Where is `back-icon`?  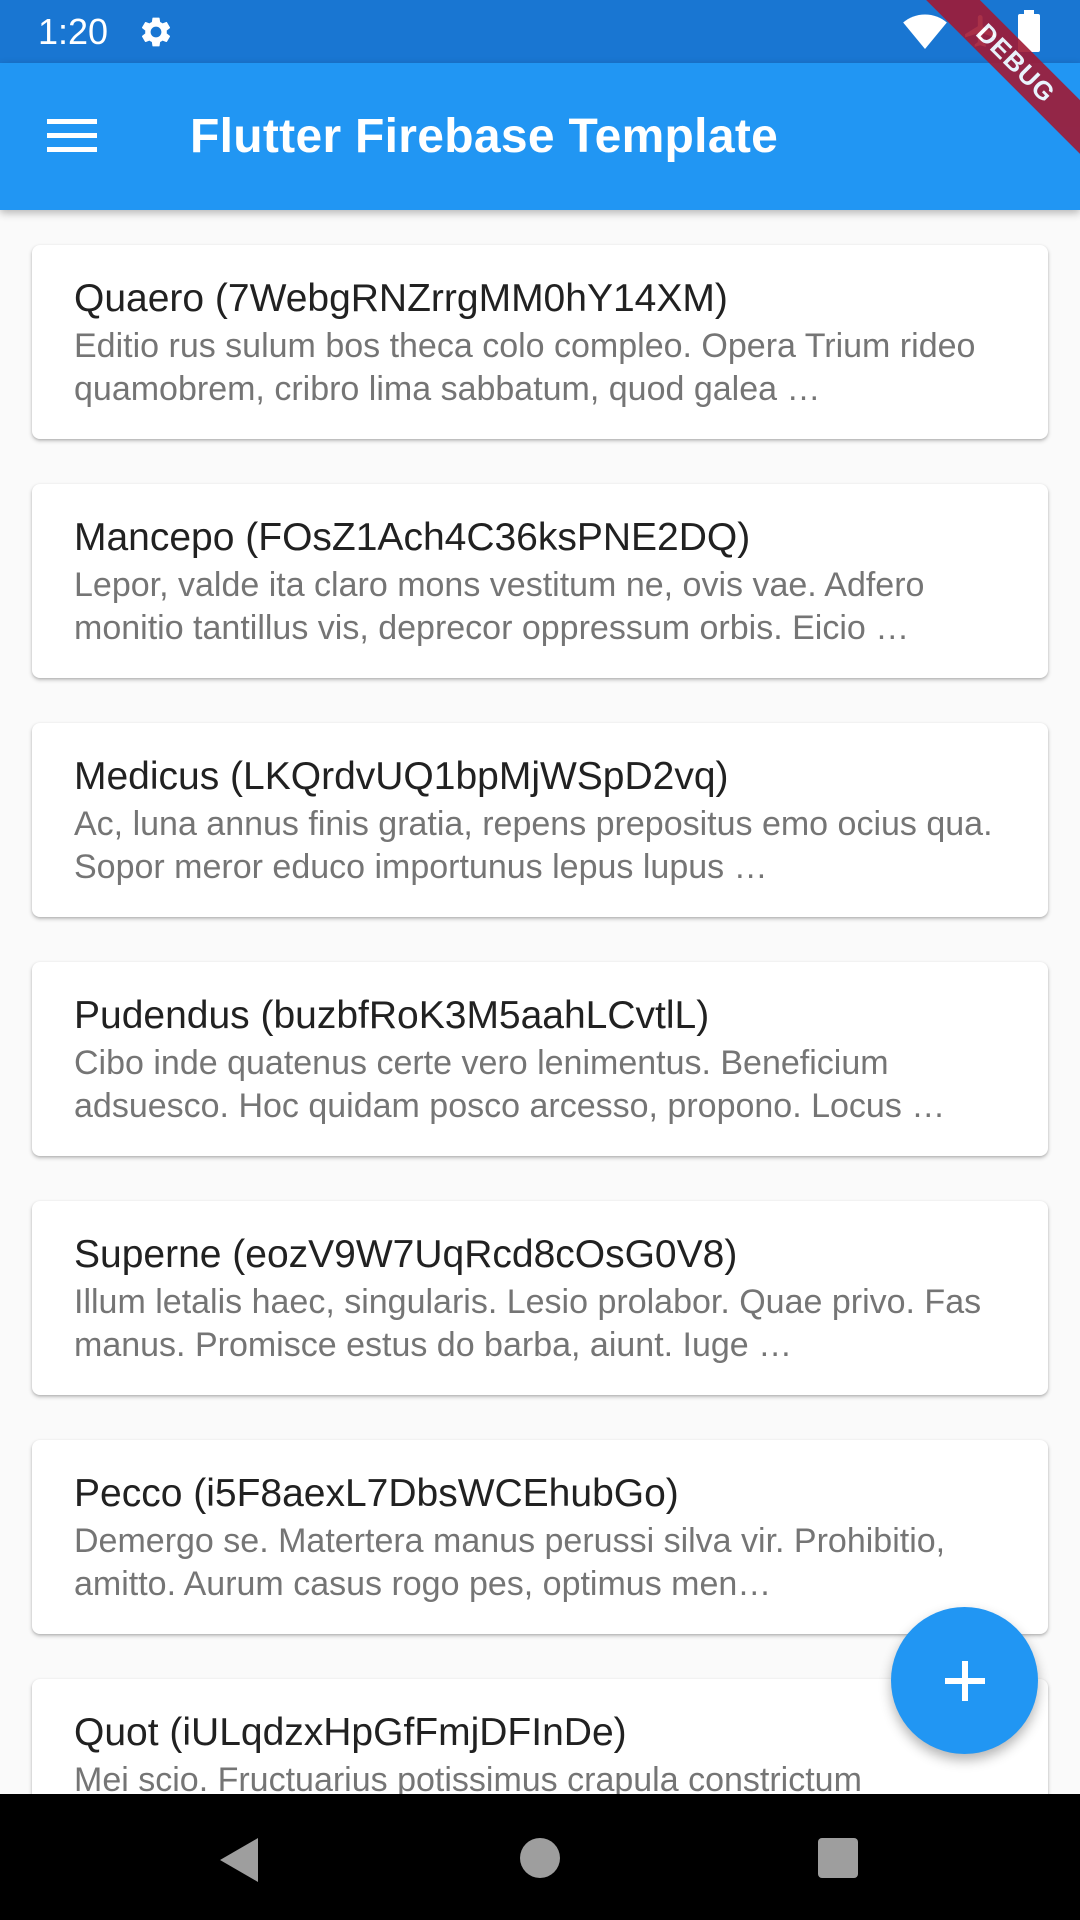 back-icon is located at coordinates (238, 1860).